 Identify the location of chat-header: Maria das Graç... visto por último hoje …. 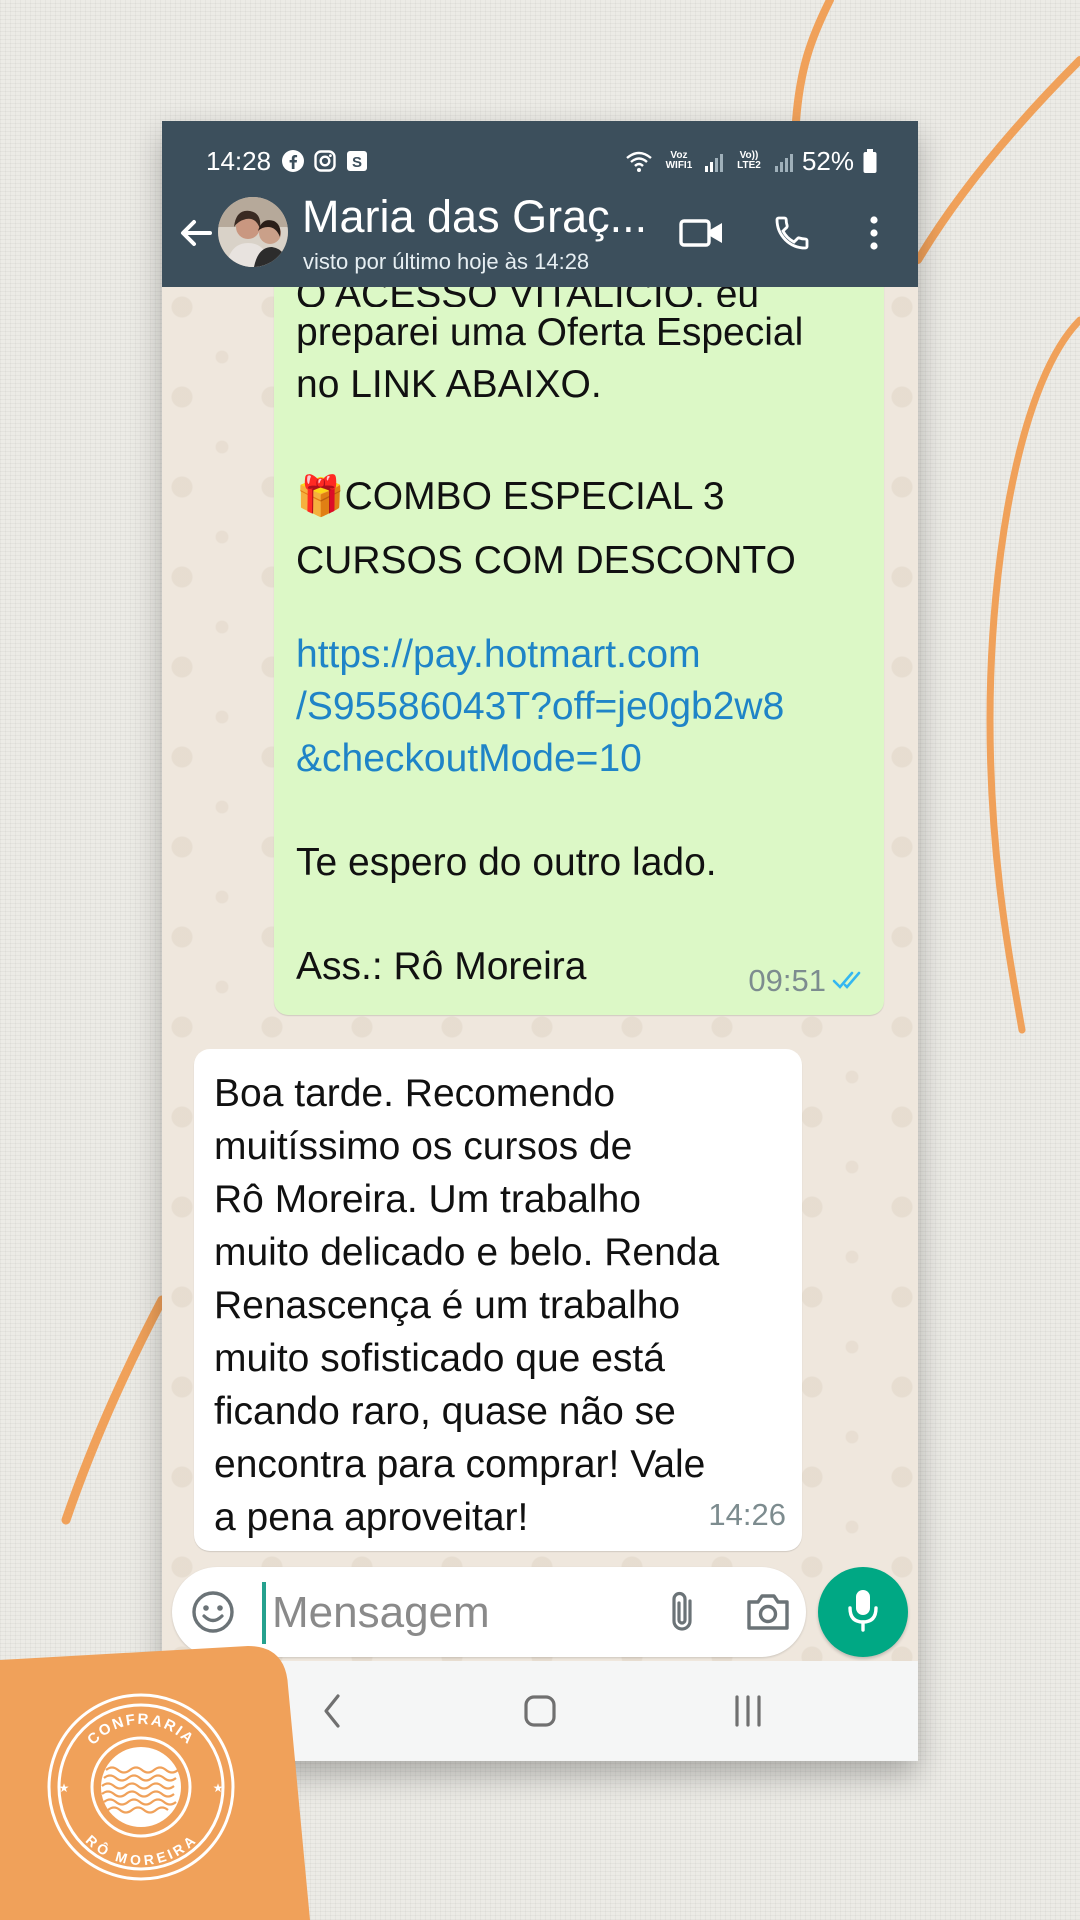
(540, 235).